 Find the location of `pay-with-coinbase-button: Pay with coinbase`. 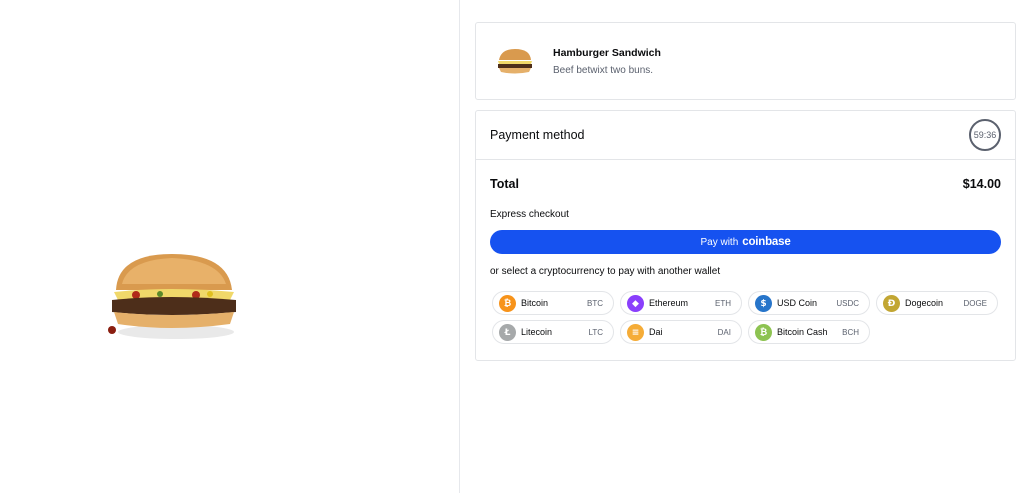

pay-with-coinbase-button: Pay with coinbase is located at coordinates (745, 242).